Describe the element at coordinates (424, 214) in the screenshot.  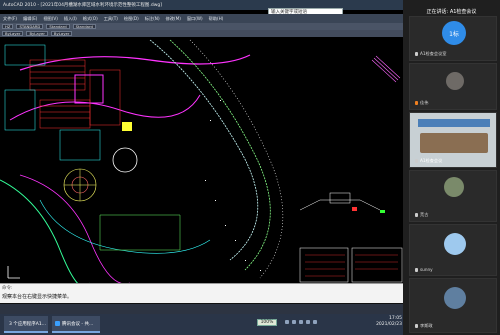
I see `participant-name: 荒古` at that location.